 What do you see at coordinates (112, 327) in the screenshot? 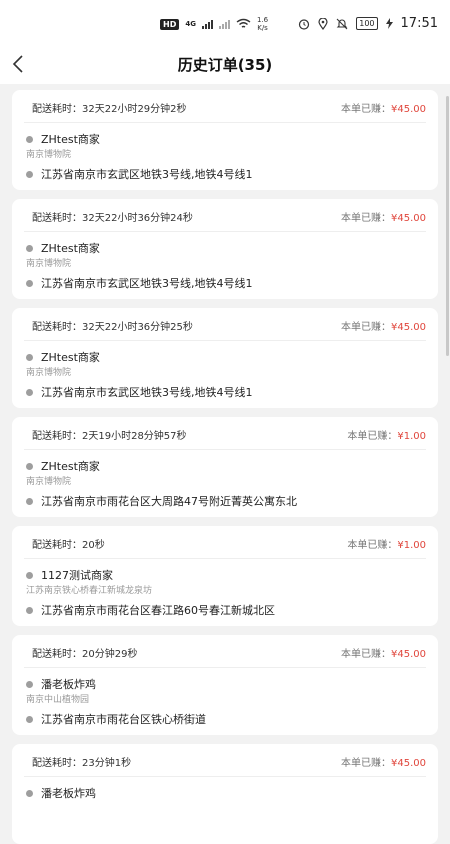
I see `delivery-duration: 配送耗时：32天22小时36分钟25秒` at bounding box center [112, 327].